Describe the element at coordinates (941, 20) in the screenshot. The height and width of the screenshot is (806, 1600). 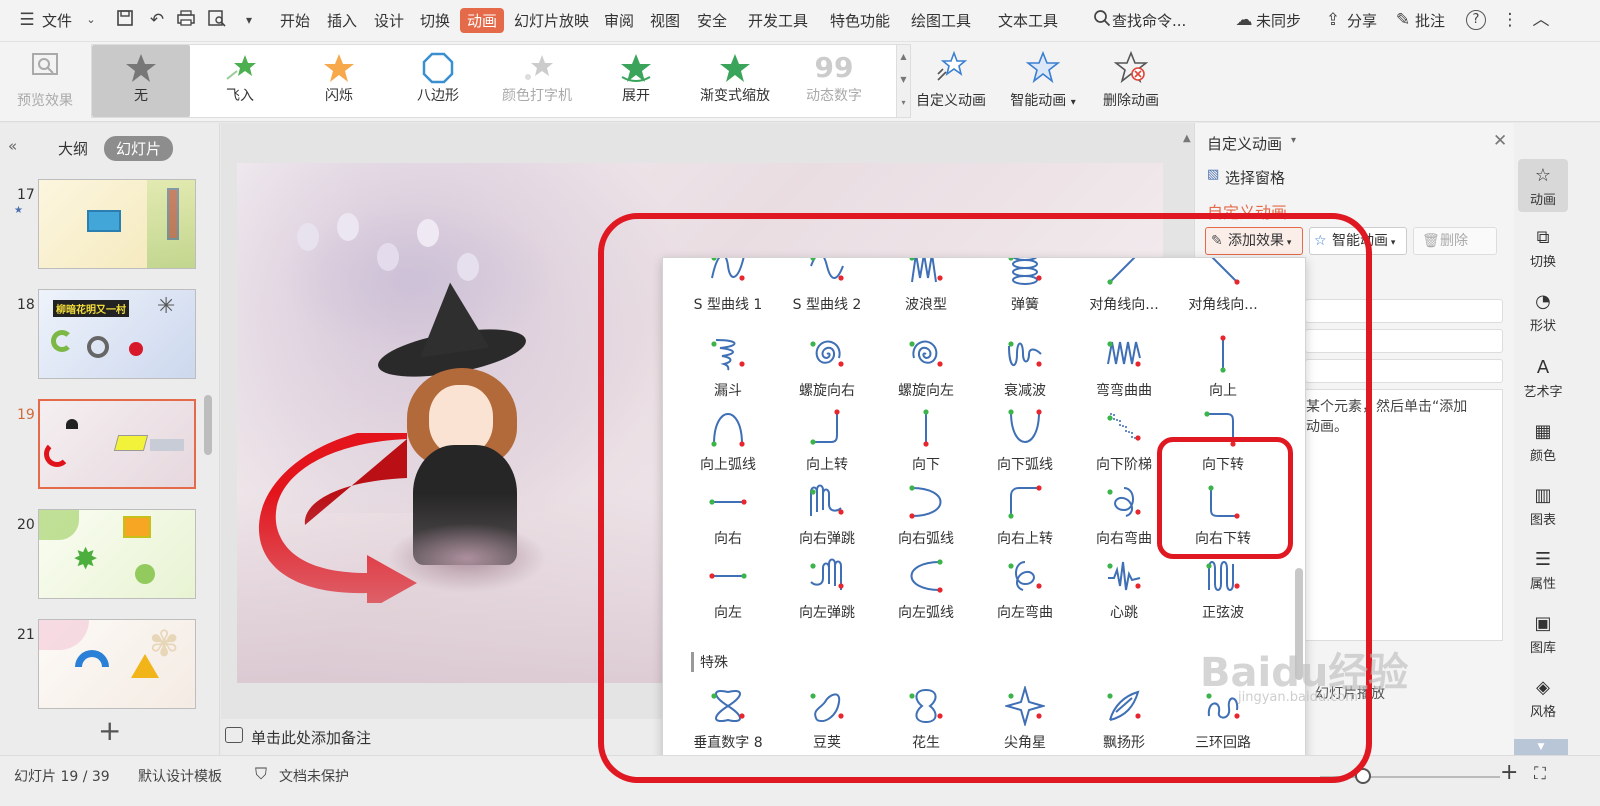
I see `tab-drawing-tools: 绘图工具` at that location.